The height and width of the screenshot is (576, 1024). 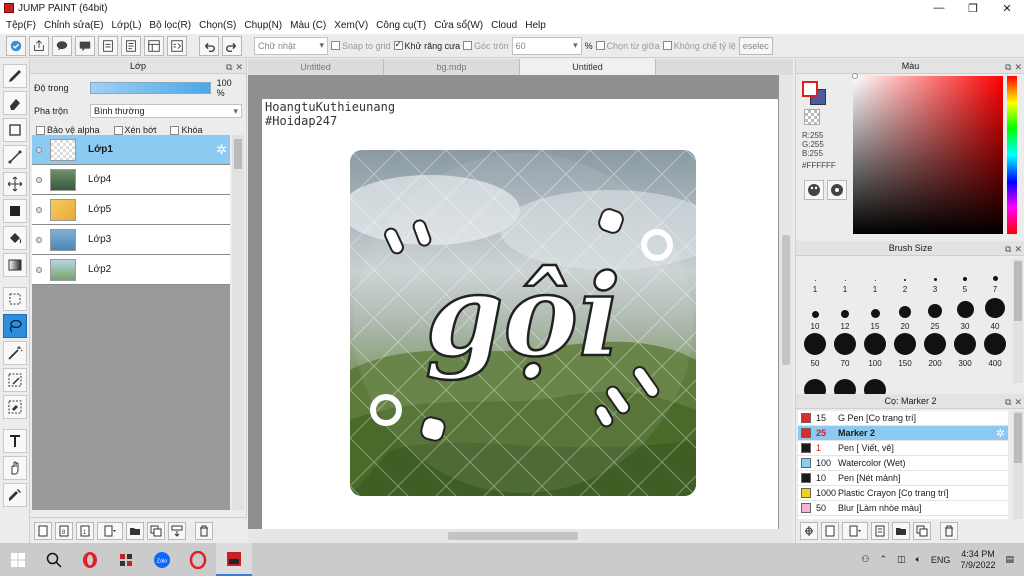 I want to click on brush-settings-icon, so click(x=809, y=531).